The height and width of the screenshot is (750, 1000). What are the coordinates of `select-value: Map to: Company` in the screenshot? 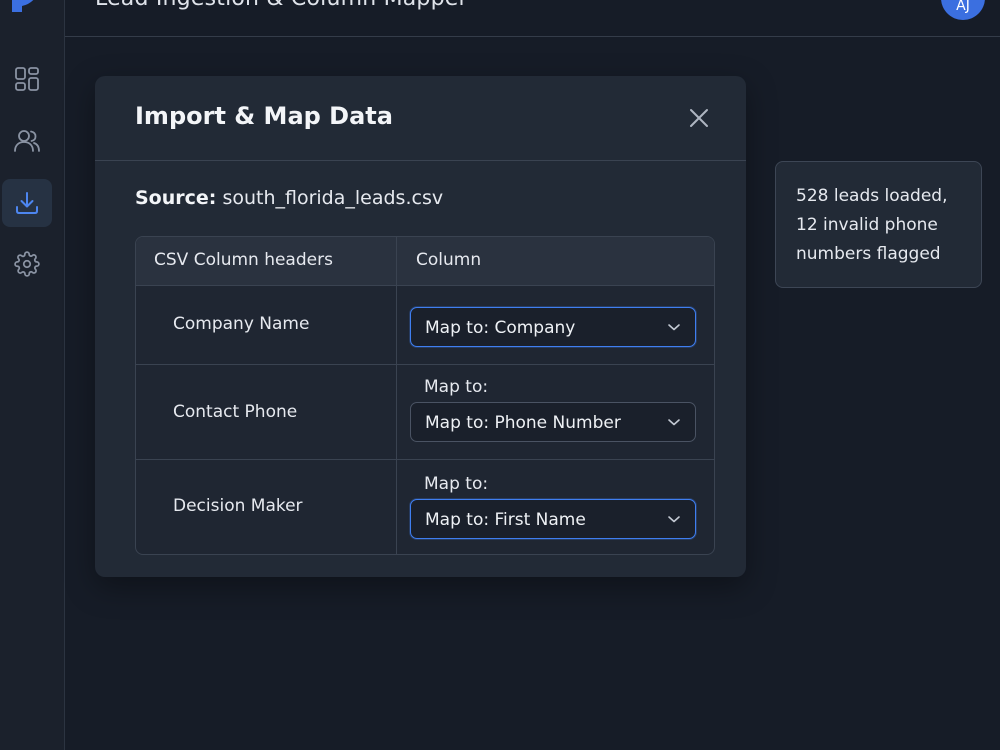 It's located at (500, 328).